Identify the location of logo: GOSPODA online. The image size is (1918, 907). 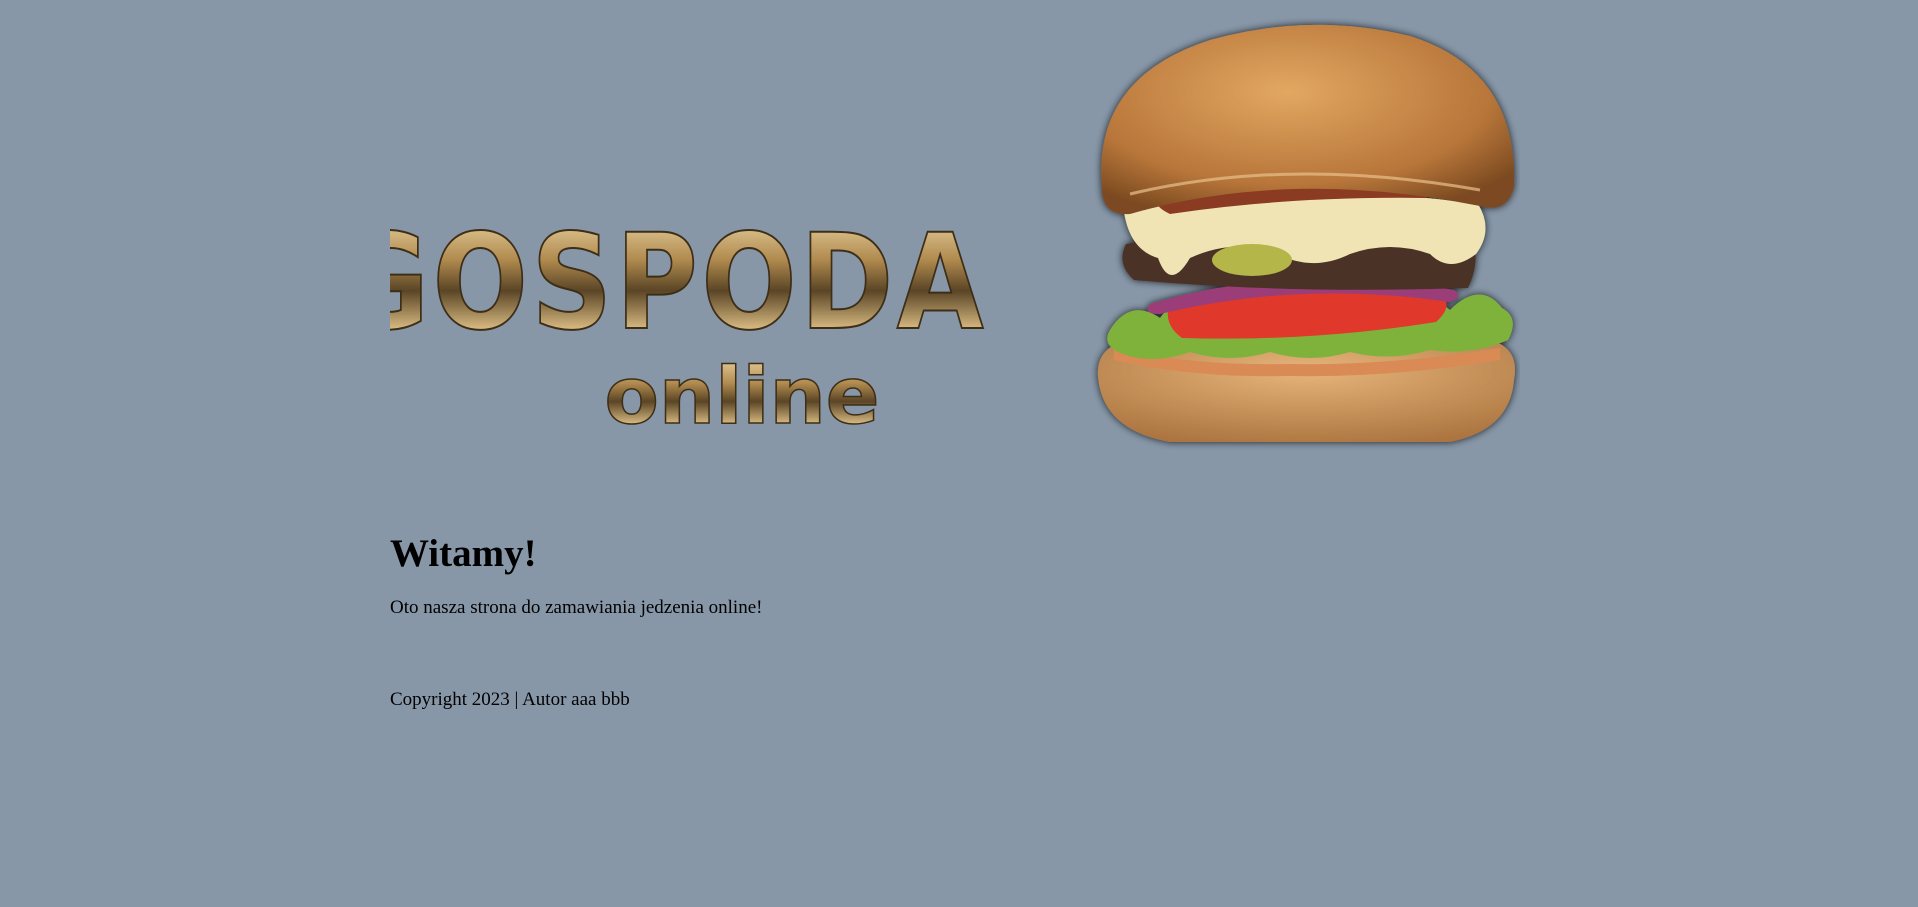
(688, 324).